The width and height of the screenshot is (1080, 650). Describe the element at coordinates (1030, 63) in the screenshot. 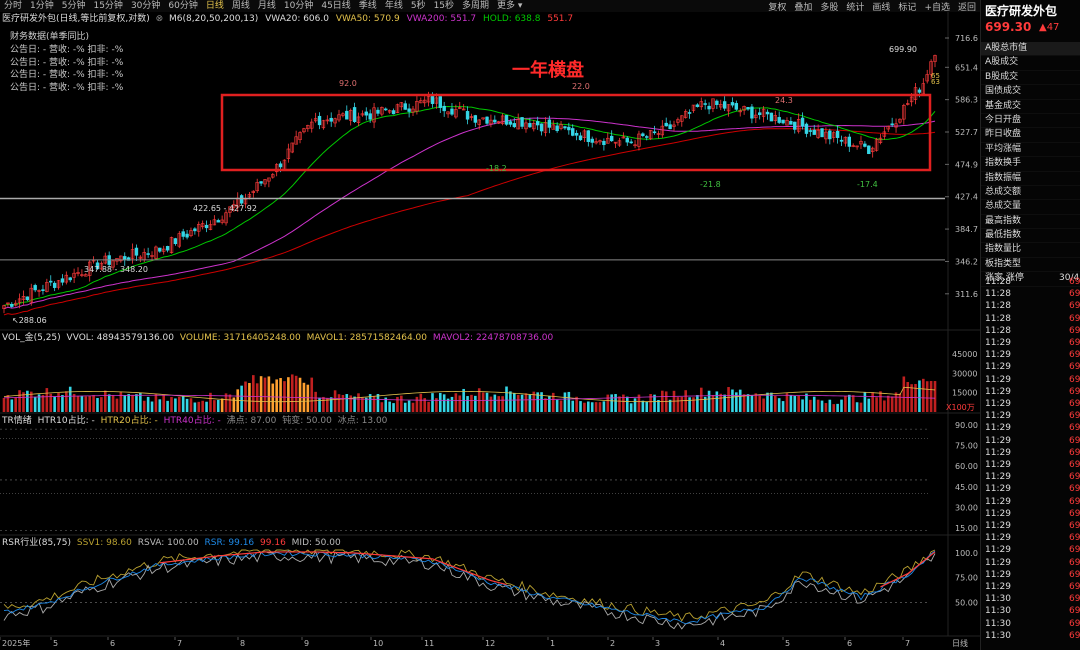

I see `stat-item: A股成交` at that location.